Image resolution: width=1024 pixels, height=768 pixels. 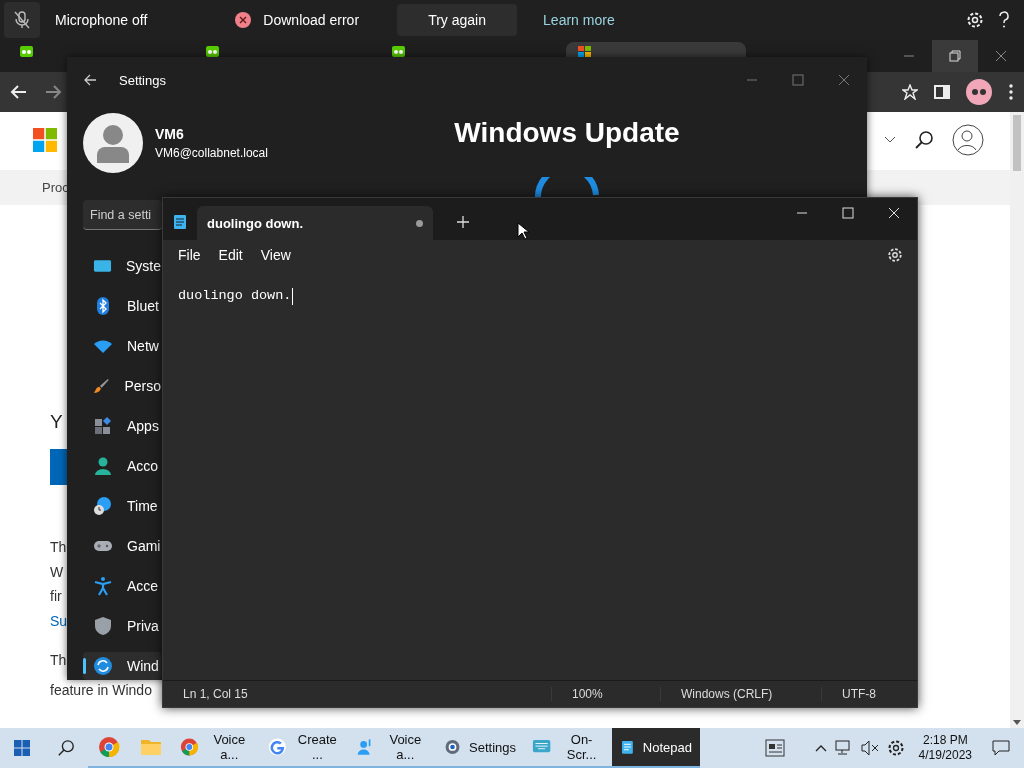 What do you see at coordinates (103, 626) in the screenshot?
I see `shield-icon` at bounding box center [103, 626].